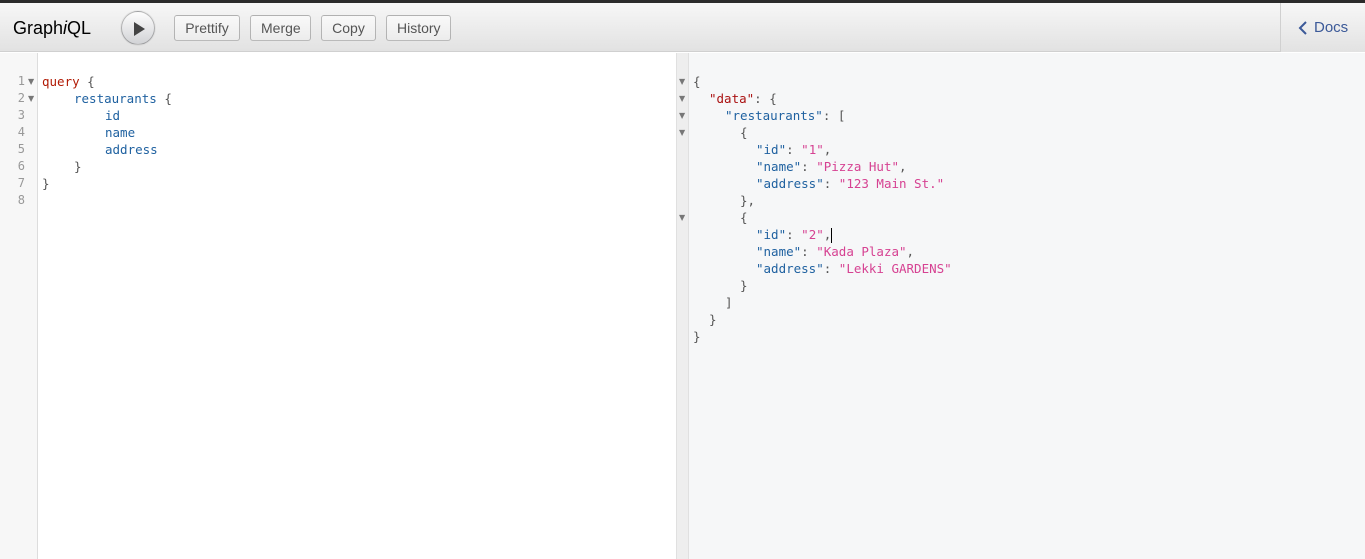  Describe the element at coordinates (1331, 27) in the screenshot. I see `docs-label: Docs` at that location.